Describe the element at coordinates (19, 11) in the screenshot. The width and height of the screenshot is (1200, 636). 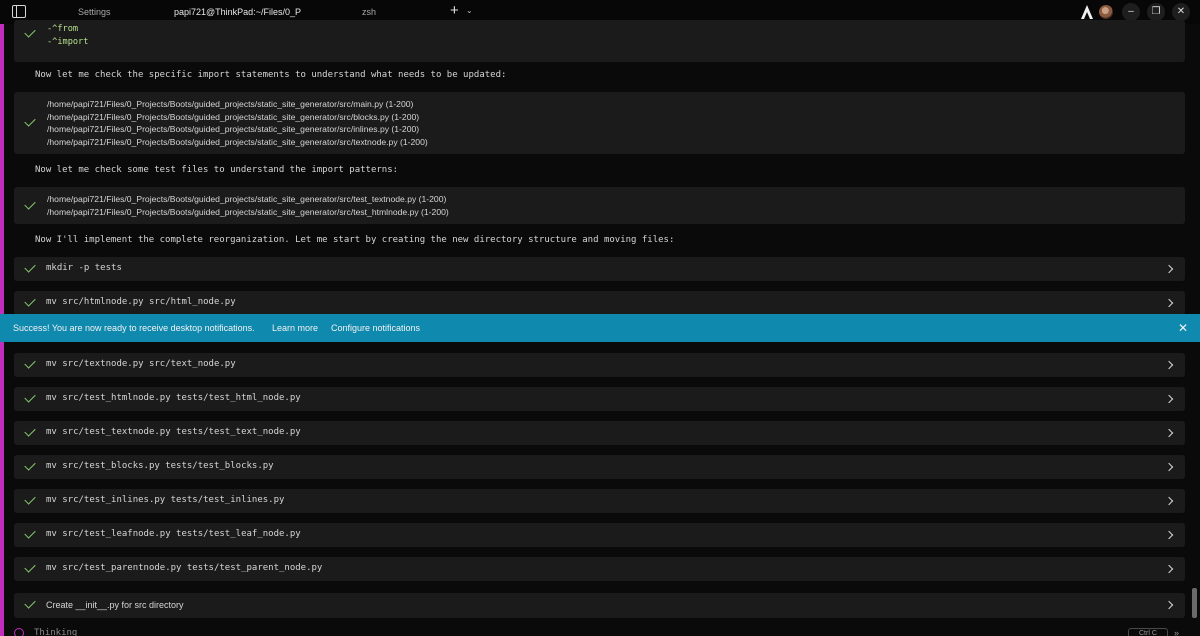
I see `sidebar-toggle-icon` at that location.